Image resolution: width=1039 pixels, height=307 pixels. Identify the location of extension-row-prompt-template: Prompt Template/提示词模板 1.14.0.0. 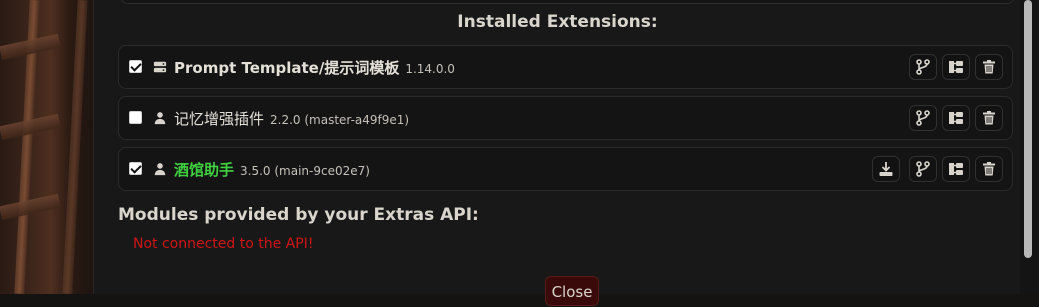
(565, 67).